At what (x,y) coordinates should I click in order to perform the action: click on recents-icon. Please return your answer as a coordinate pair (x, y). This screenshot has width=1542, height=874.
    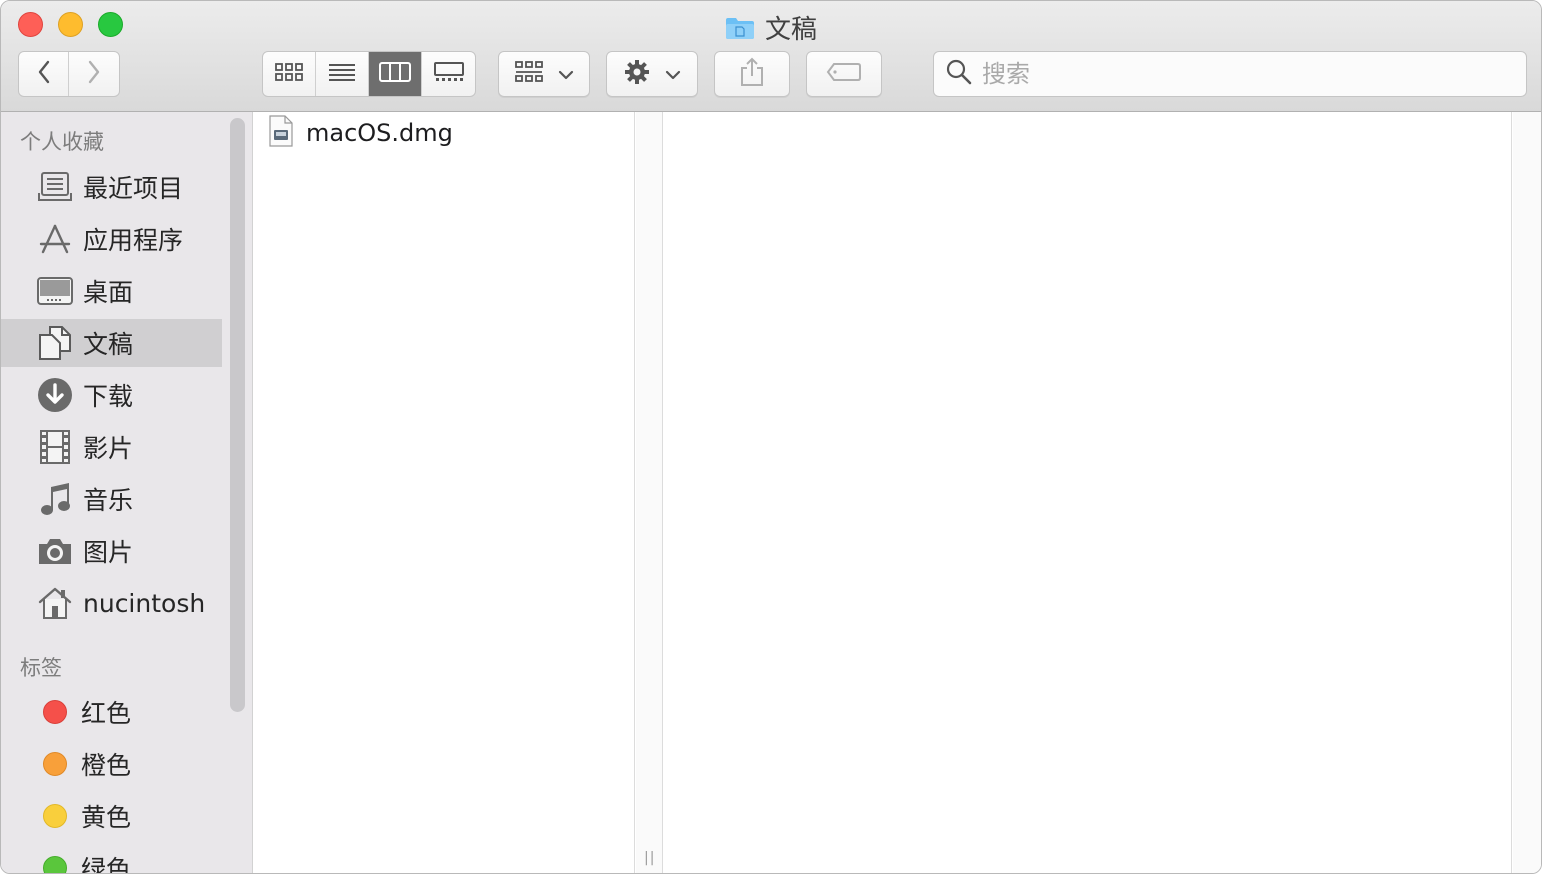
    Looking at the image, I should click on (55, 187).